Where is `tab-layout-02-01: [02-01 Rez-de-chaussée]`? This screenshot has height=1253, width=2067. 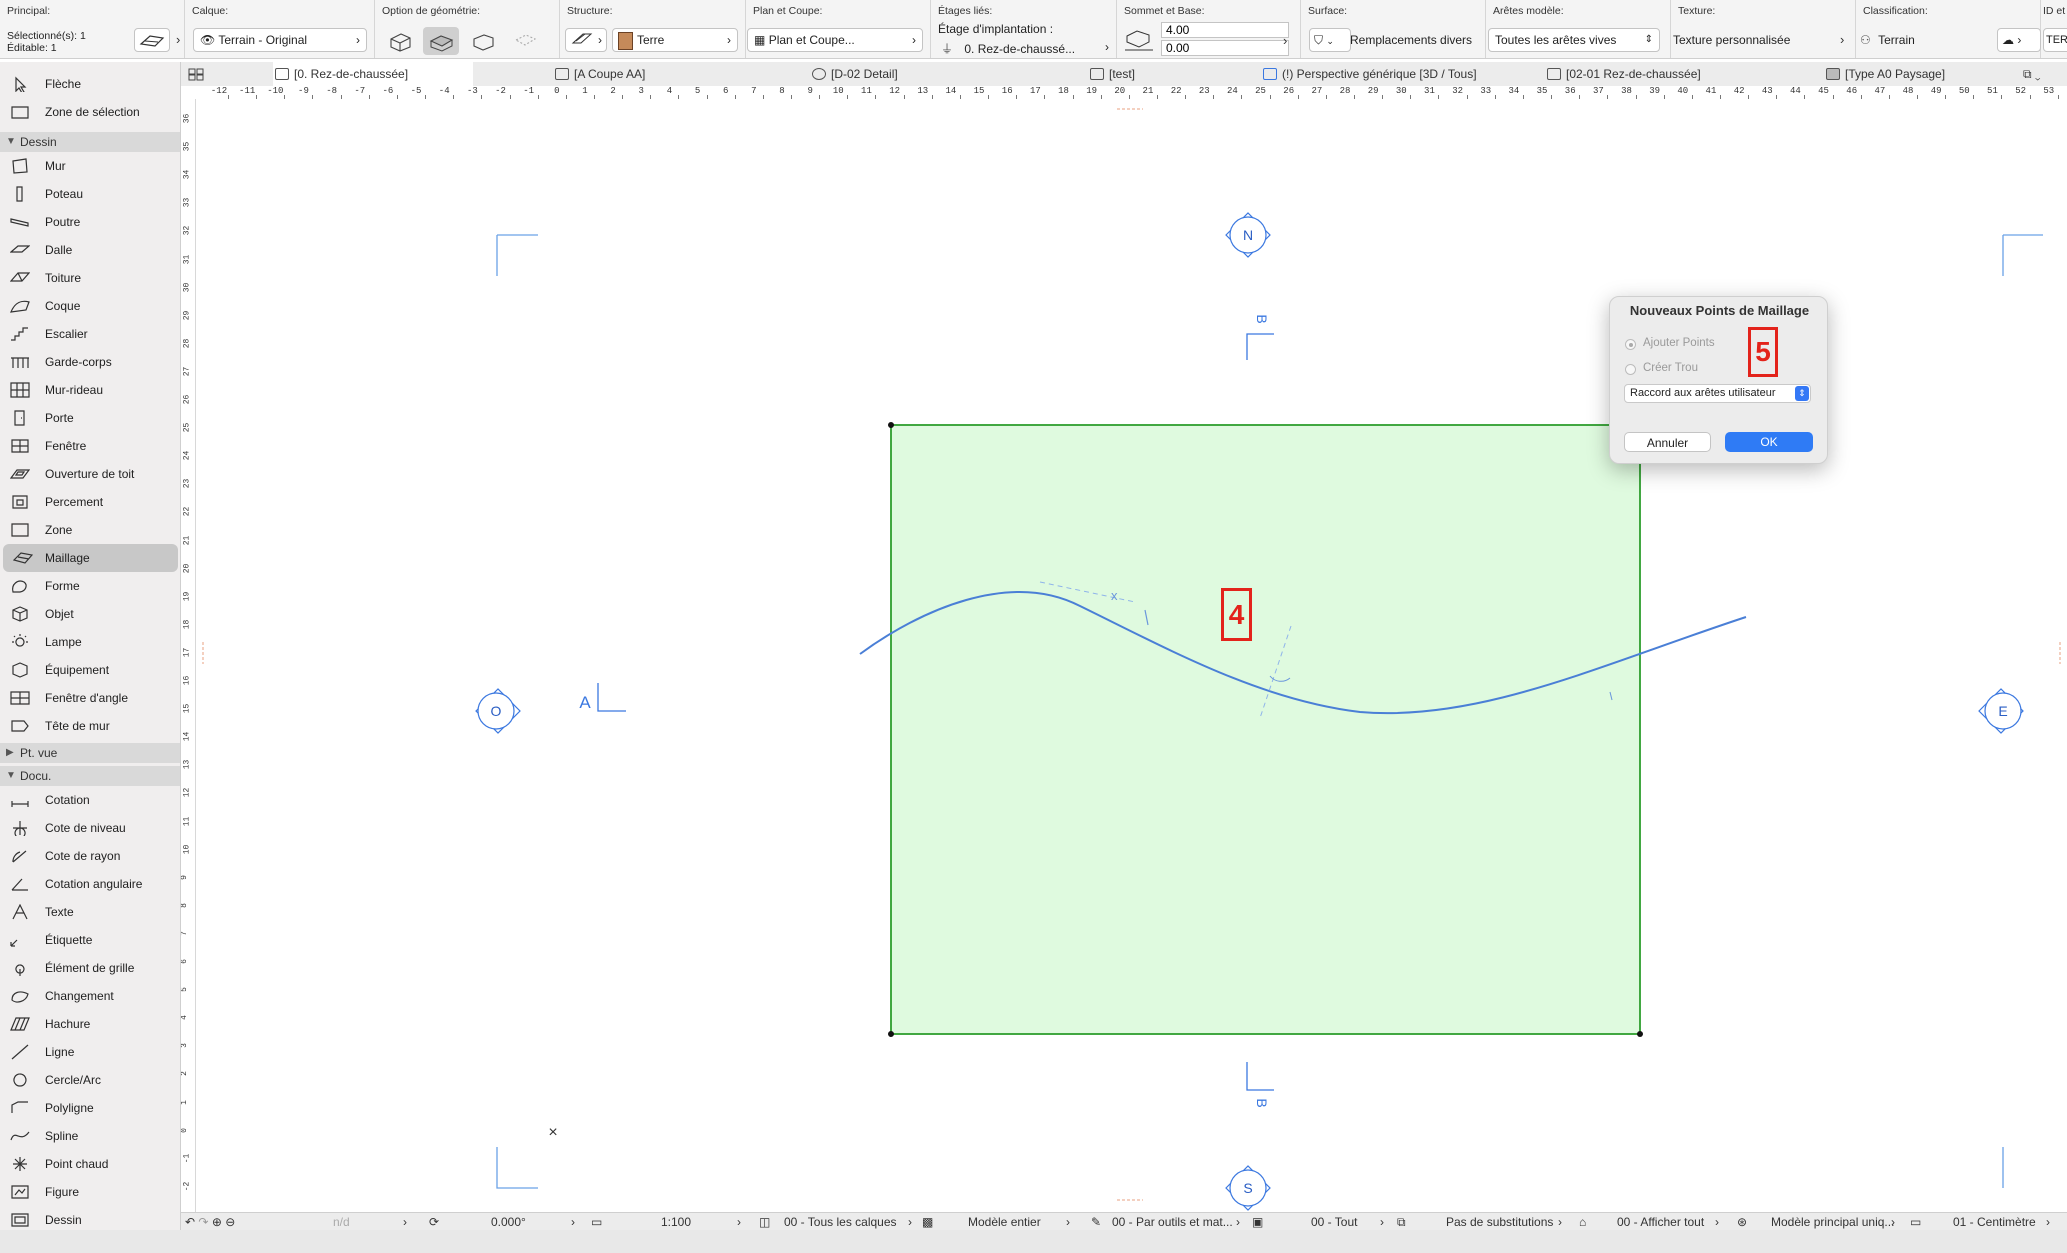
tab-layout-02-01: [02-01 Rez-de-chaussée] is located at coordinates (1647, 74).